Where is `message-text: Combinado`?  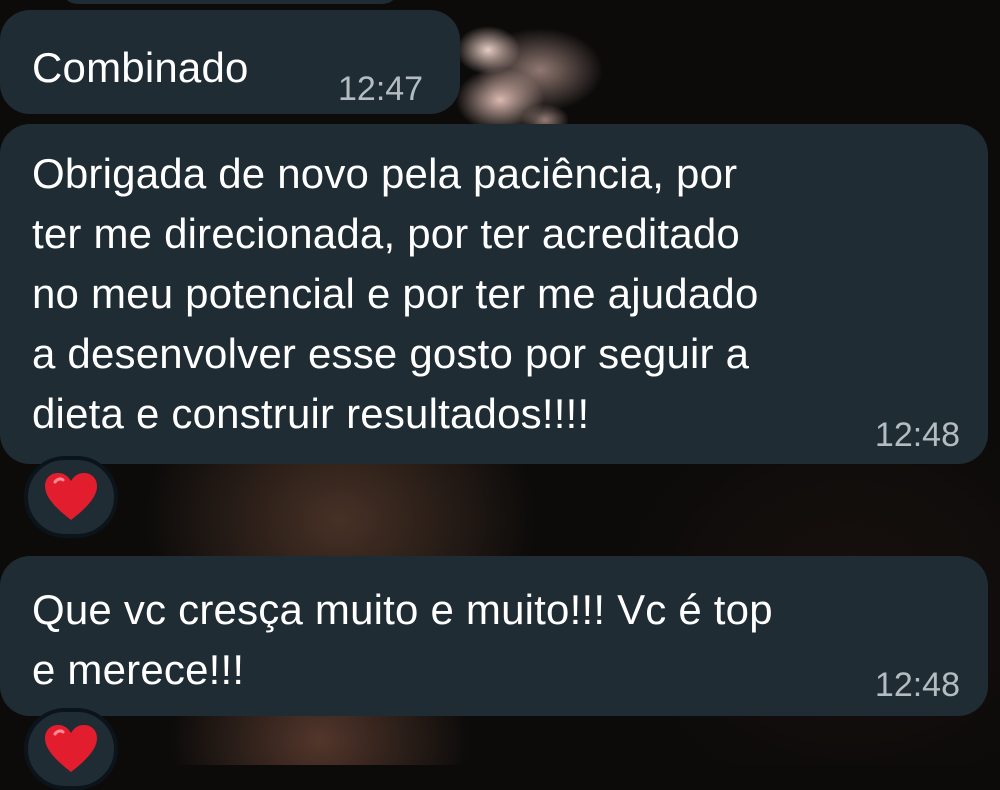
message-text: Combinado is located at coordinates (140, 67).